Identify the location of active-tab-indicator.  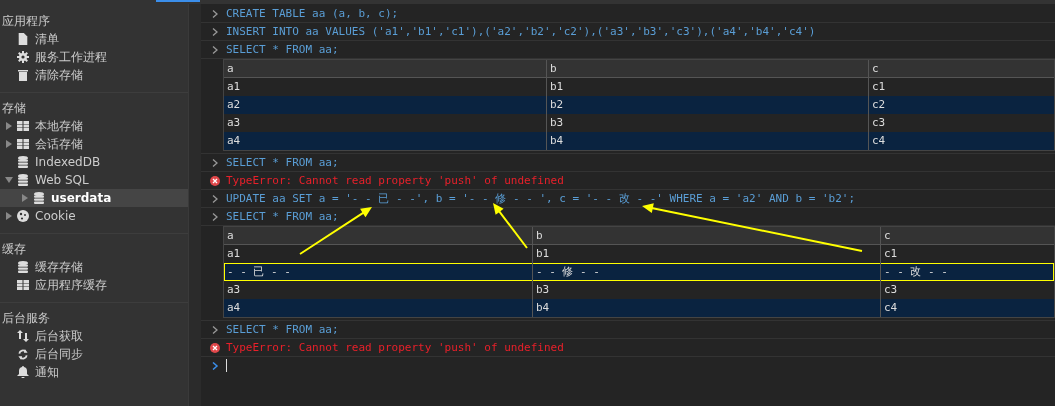
(178, 1).